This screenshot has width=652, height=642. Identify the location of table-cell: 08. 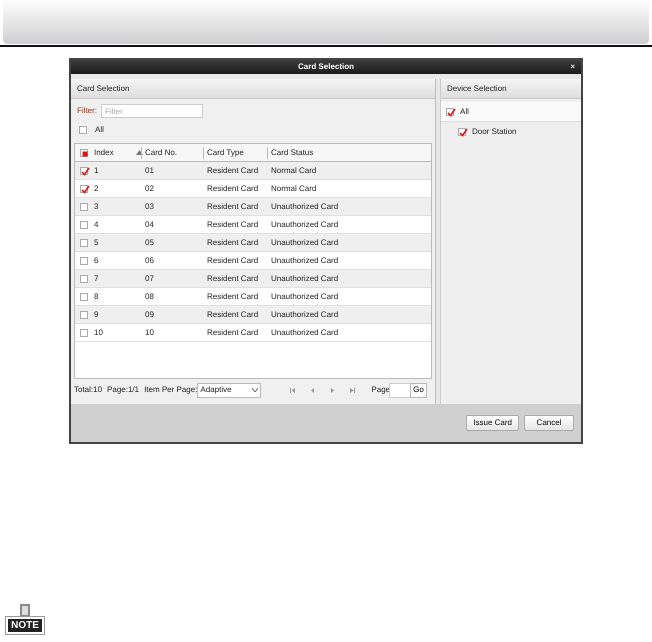
(149, 296).